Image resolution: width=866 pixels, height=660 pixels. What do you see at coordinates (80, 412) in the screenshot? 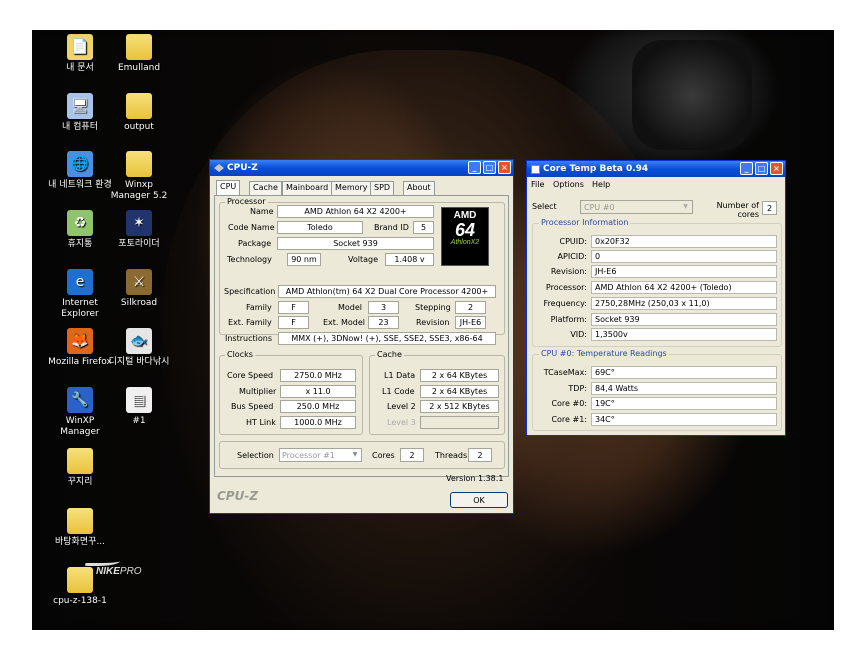
I see `desktop-icon-12: 🔧 WinXP Manager` at bounding box center [80, 412].